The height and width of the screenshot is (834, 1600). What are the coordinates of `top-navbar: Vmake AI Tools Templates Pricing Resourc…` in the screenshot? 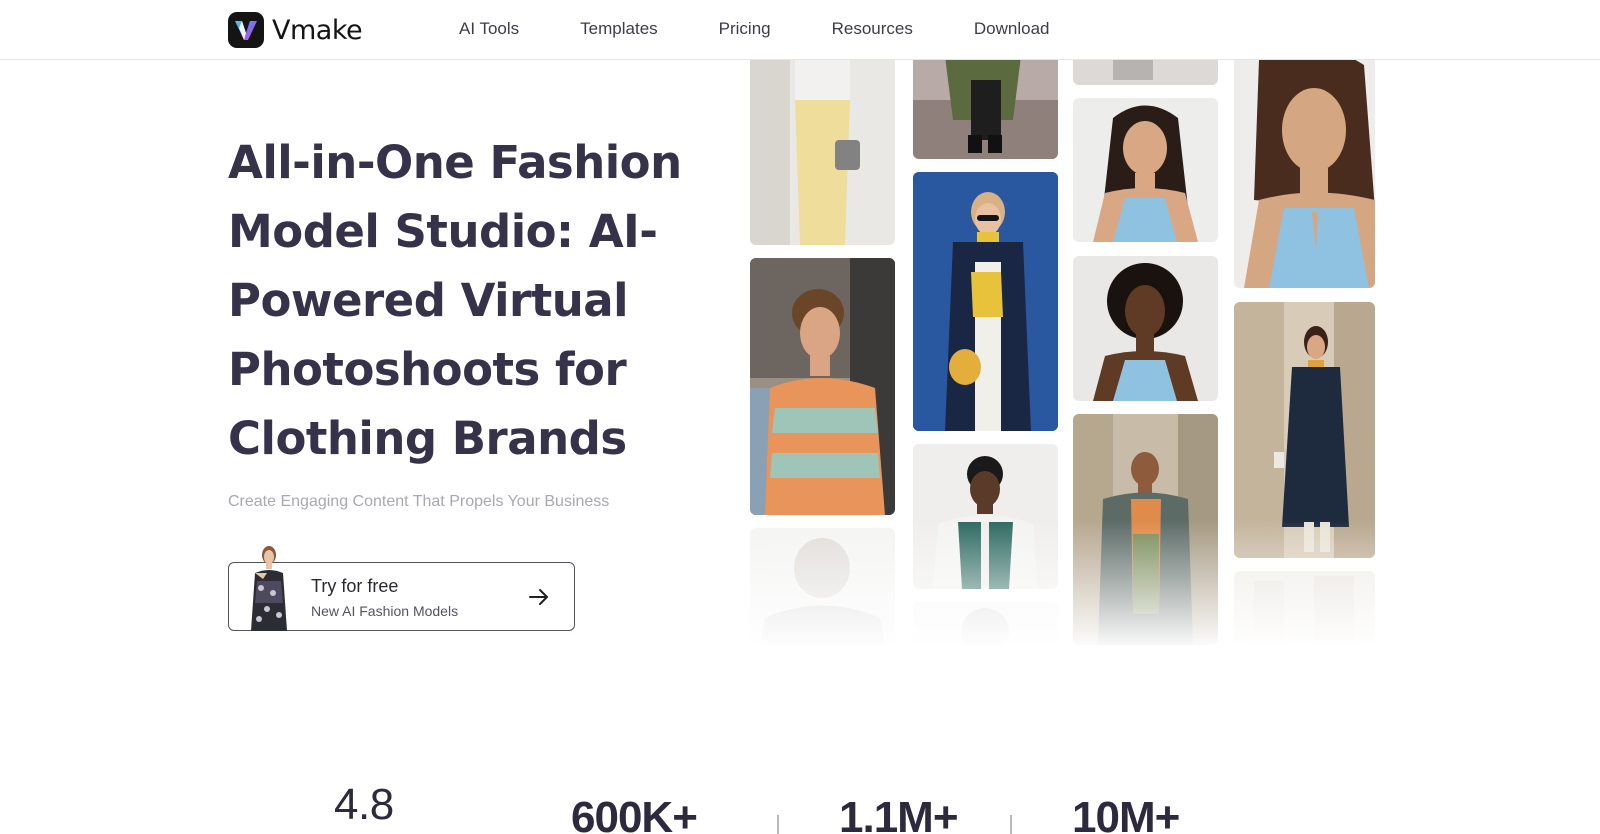 It's located at (800, 30).